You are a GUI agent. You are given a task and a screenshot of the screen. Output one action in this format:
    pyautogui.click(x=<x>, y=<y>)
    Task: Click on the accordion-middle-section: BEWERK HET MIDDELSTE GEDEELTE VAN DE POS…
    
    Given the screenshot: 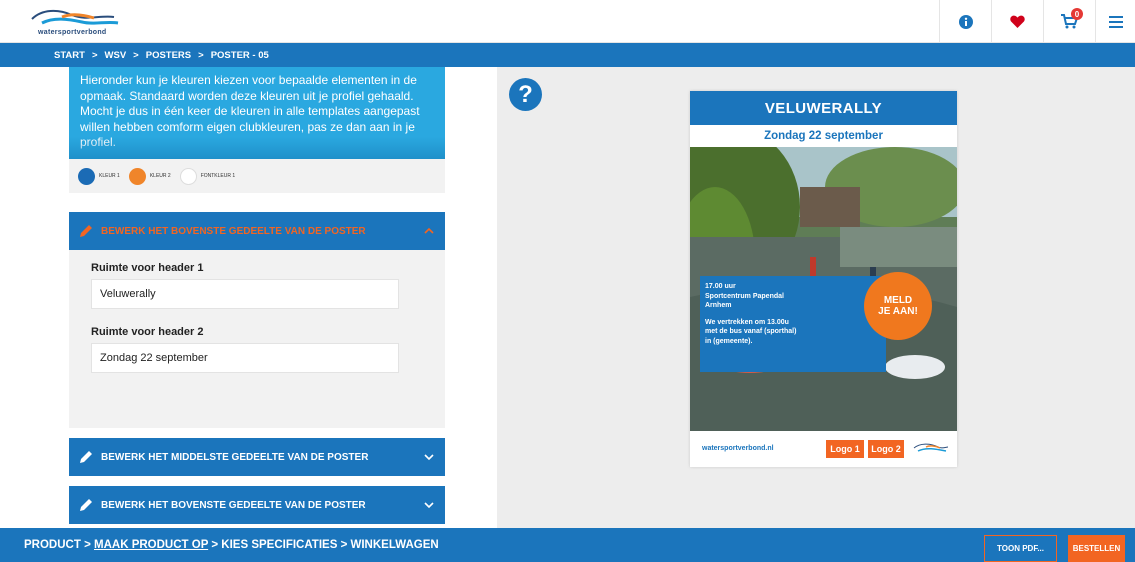 What is the action you would take?
    pyautogui.click(x=257, y=457)
    